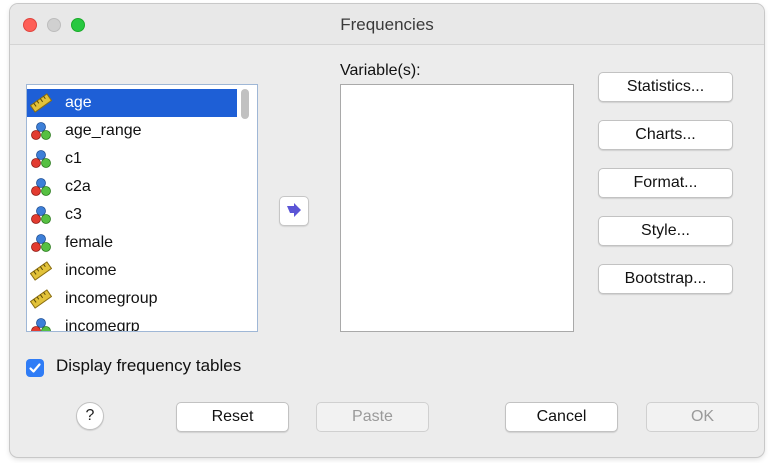  Describe the element at coordinates (103, 130) in the screenshot. I see `variable-name: age_range` at that location.